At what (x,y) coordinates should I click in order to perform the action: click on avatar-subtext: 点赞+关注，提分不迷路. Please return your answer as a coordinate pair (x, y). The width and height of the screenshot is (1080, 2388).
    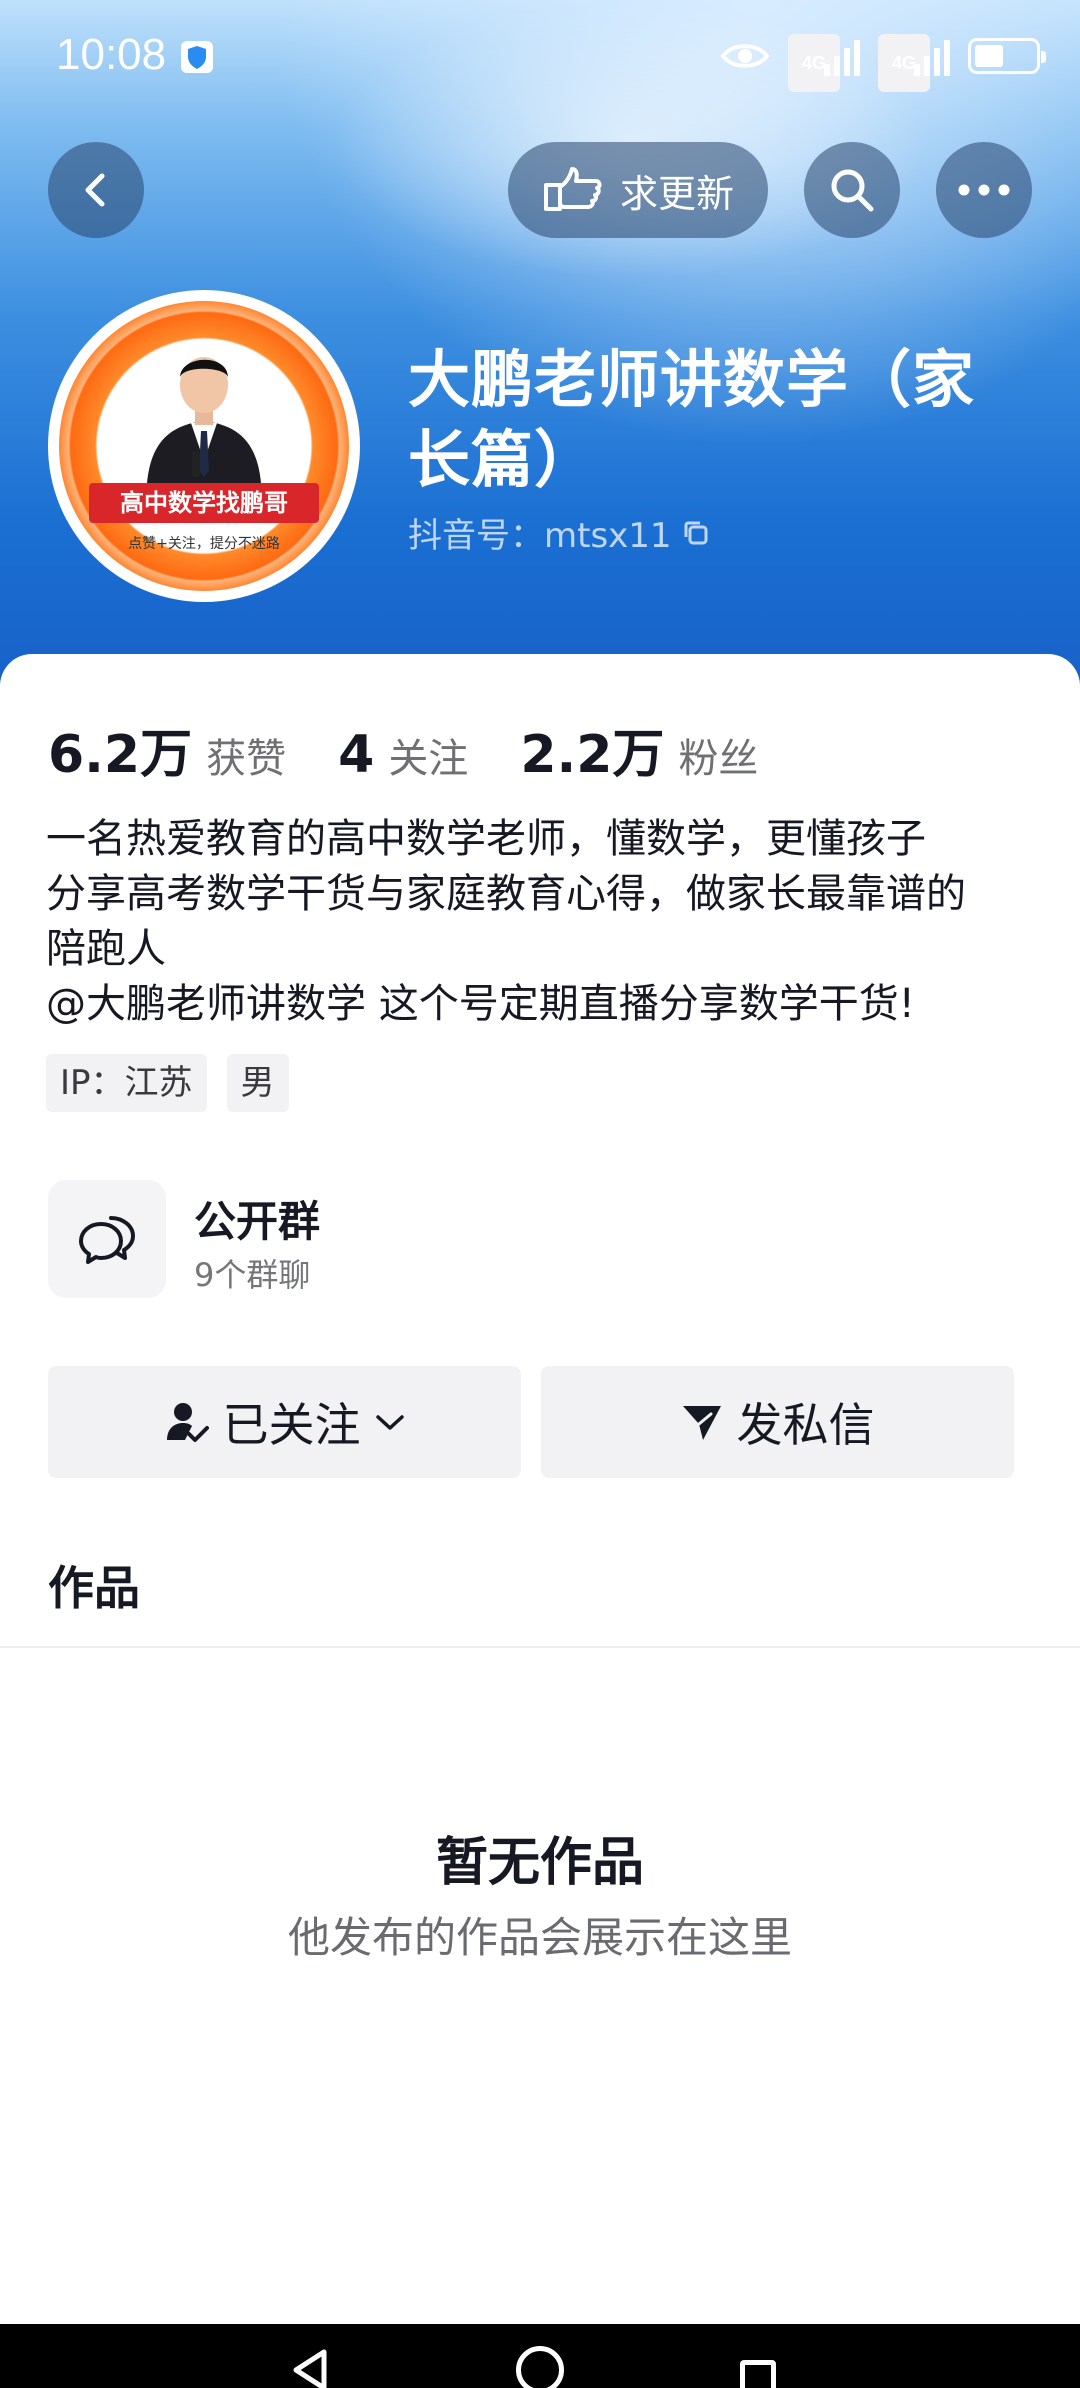
    Looking at the image, I should click on (204, 544).